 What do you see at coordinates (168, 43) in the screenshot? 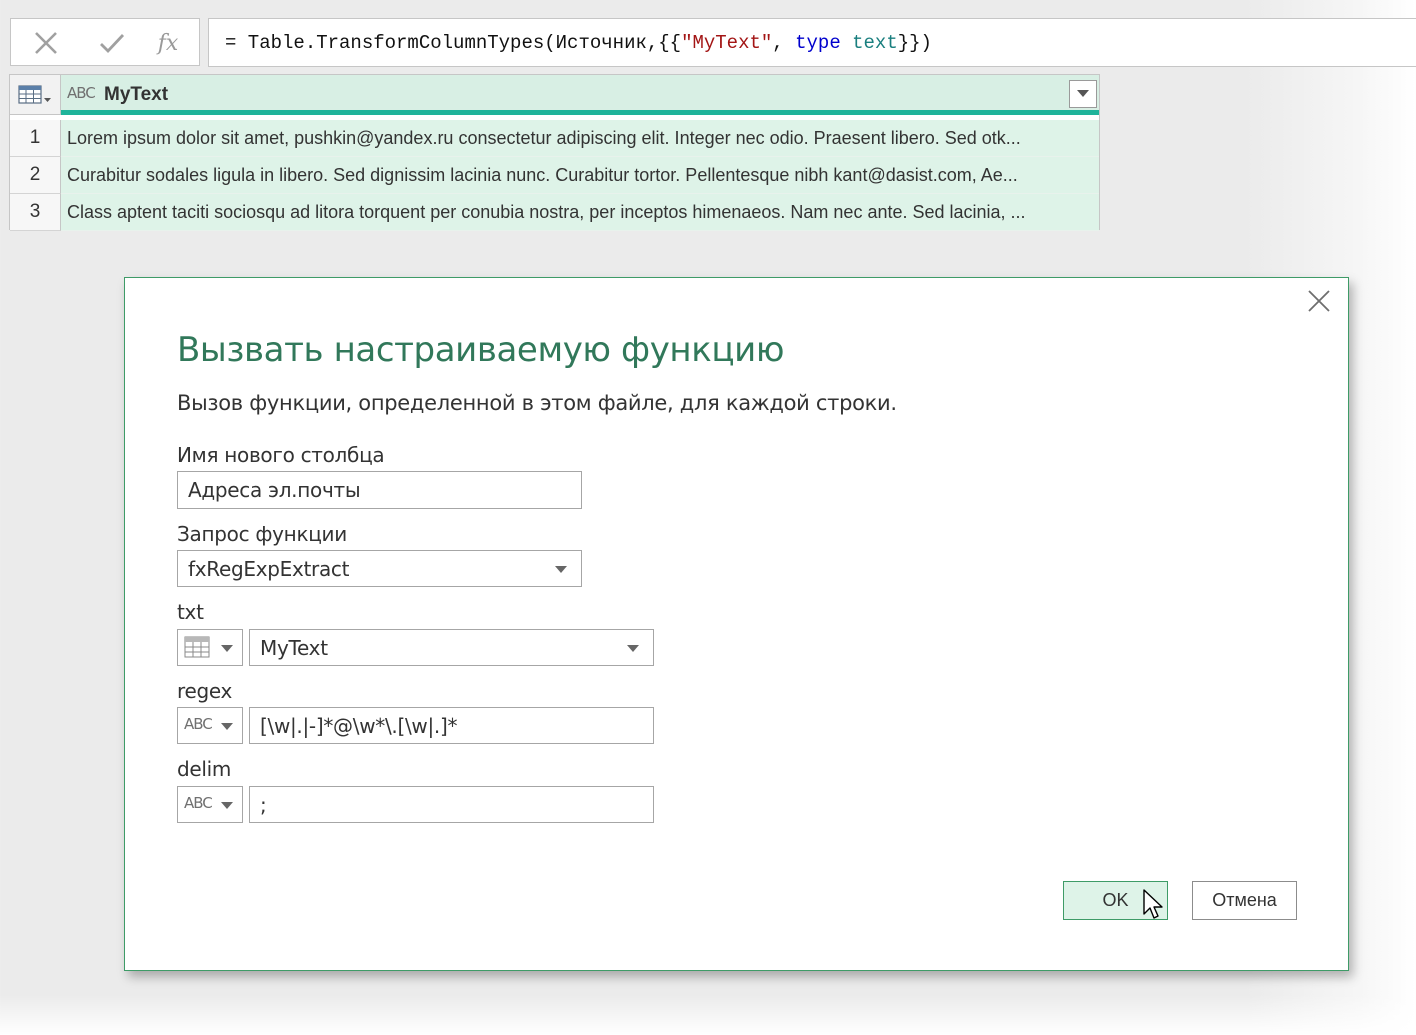
I see `fx-icon: fx` at bounding box center [168, 43].